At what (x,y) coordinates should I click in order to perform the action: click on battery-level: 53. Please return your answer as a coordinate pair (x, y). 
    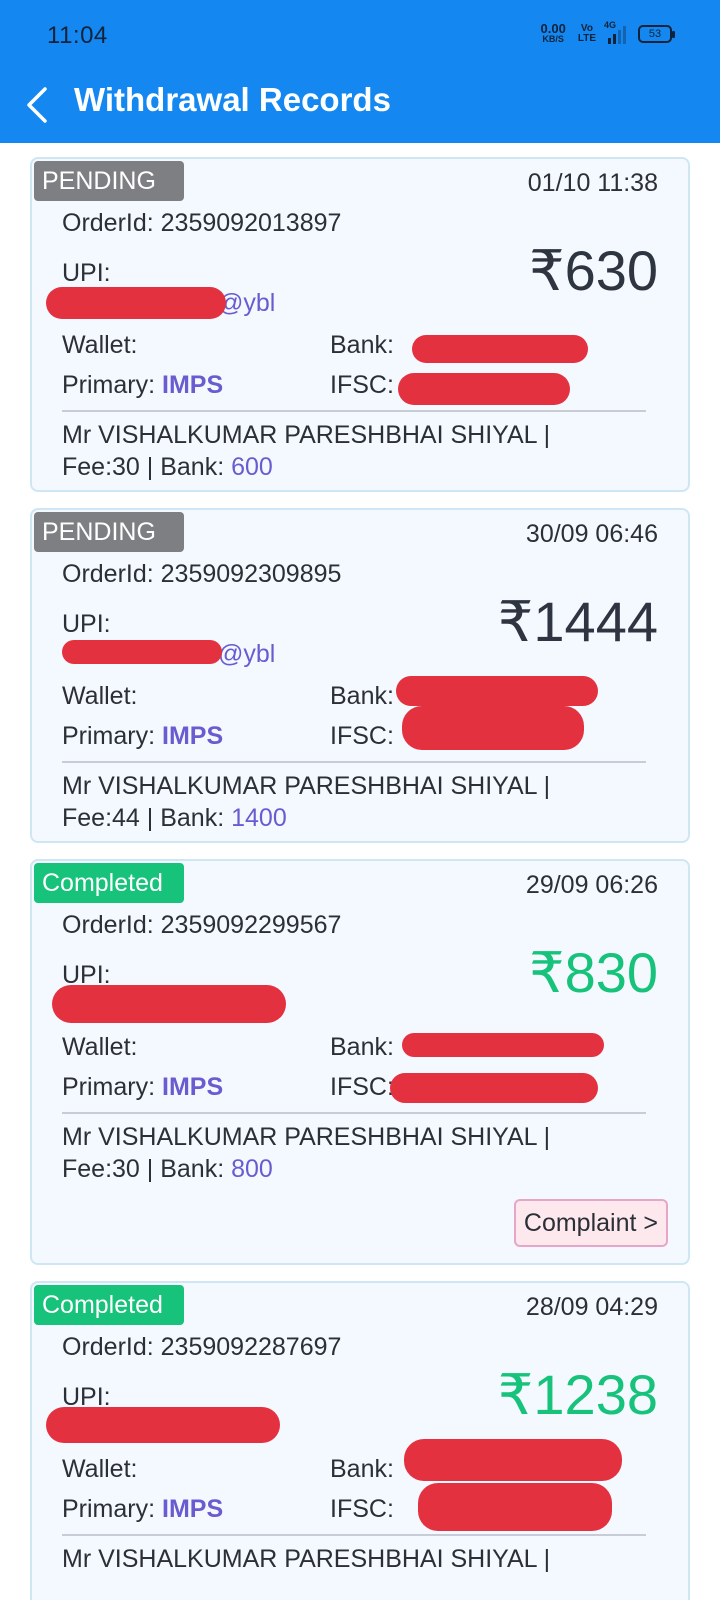
    Looking at the image, I should click on (655, 34).